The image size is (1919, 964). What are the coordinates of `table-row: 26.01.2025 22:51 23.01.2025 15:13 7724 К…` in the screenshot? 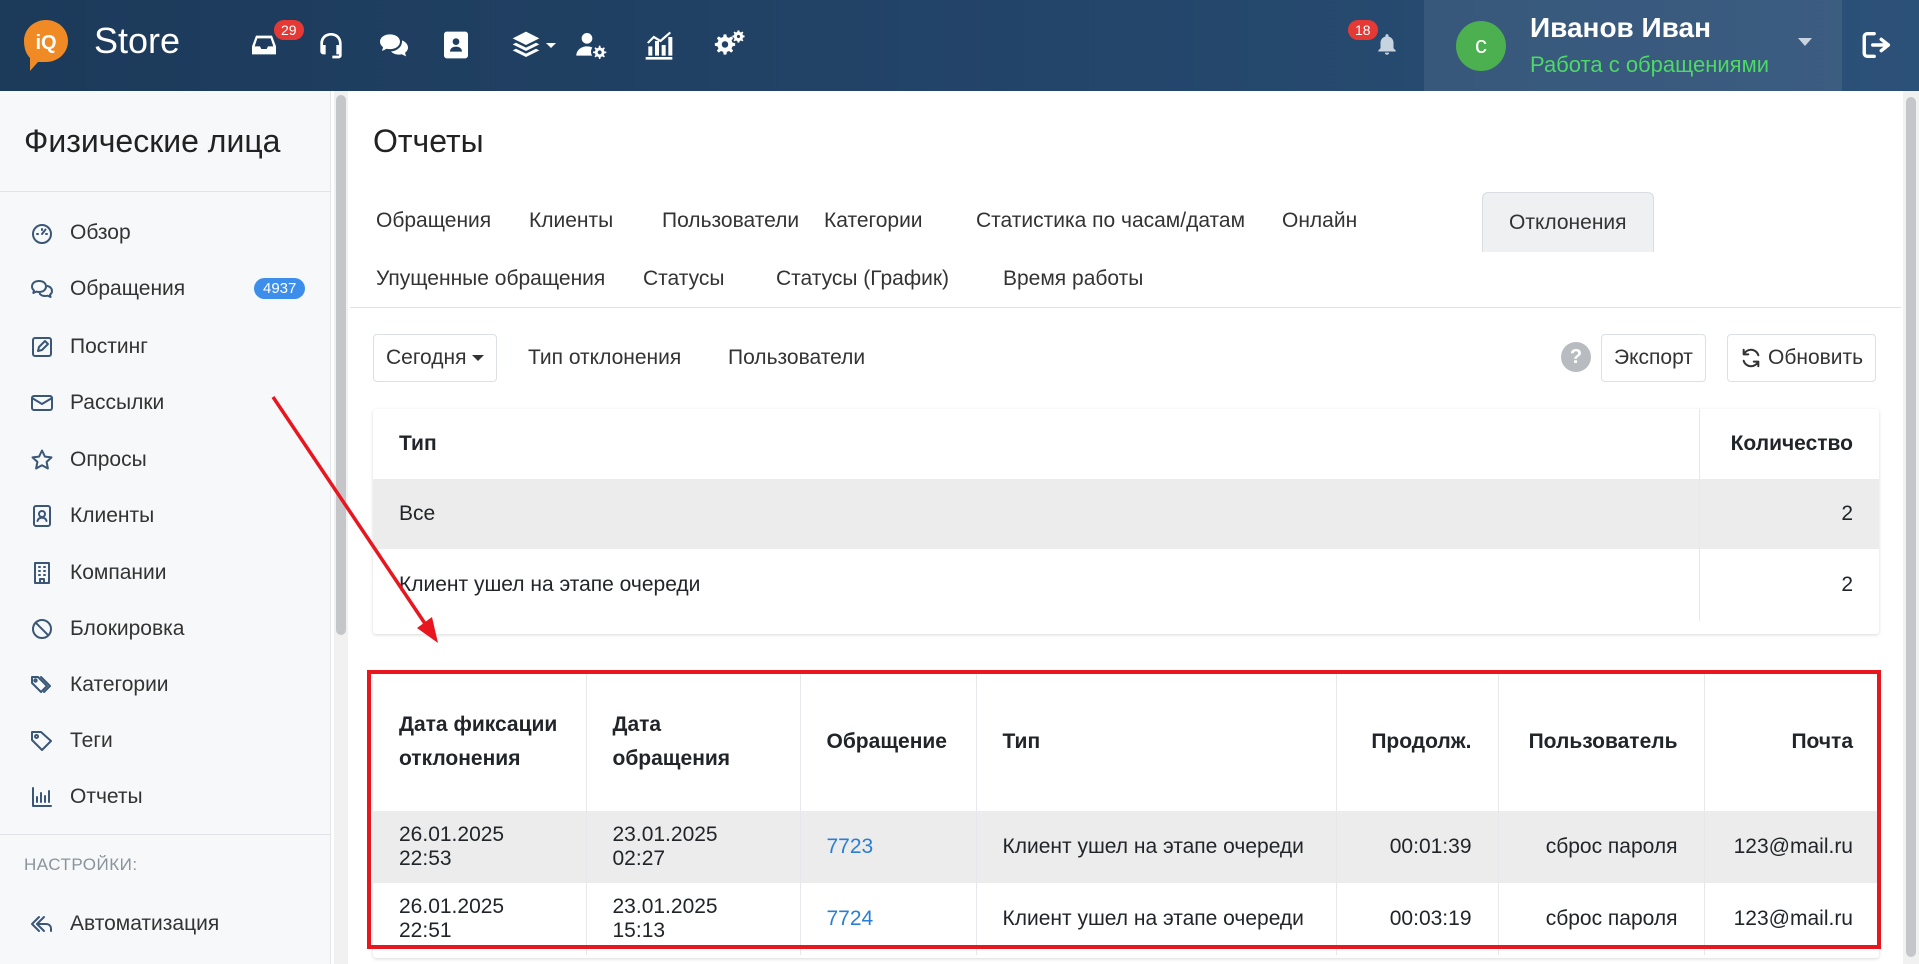 It's located at (1126, 919).